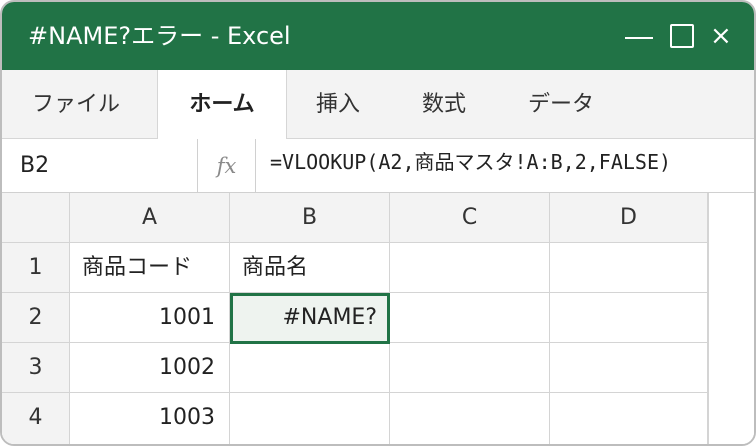 The width and height of the screenshot is (756, 446). Describe the element at coordinates (227, 166) in the screenshot. I see `fx-icon: fx` at that location.